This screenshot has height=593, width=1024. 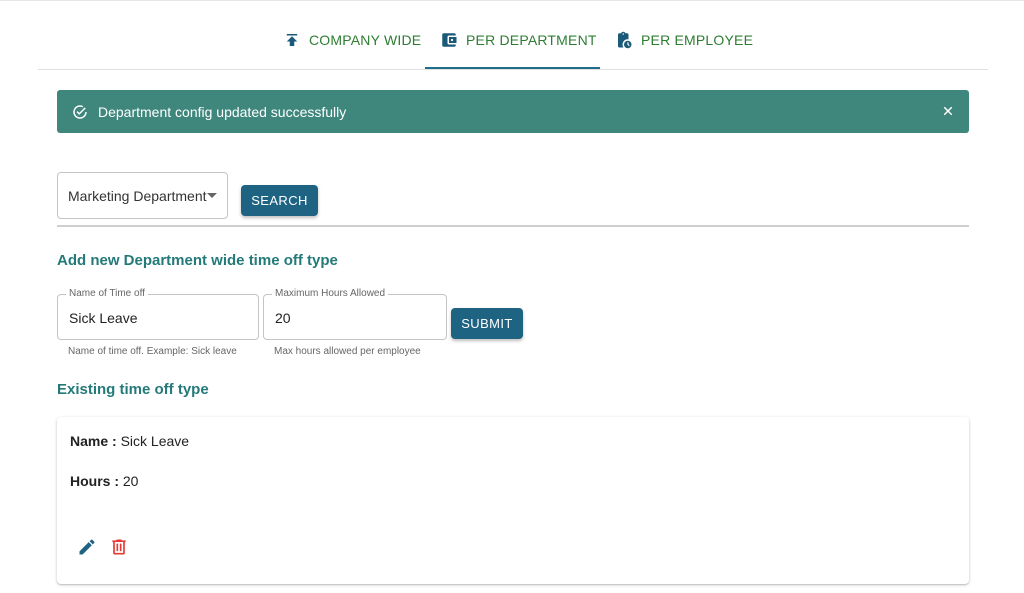 What do you see at coordinates (347, 351) in the screenshot?
I see `hours-helper-text: Max hours allowed per employee` at bounding box center [347, 351].